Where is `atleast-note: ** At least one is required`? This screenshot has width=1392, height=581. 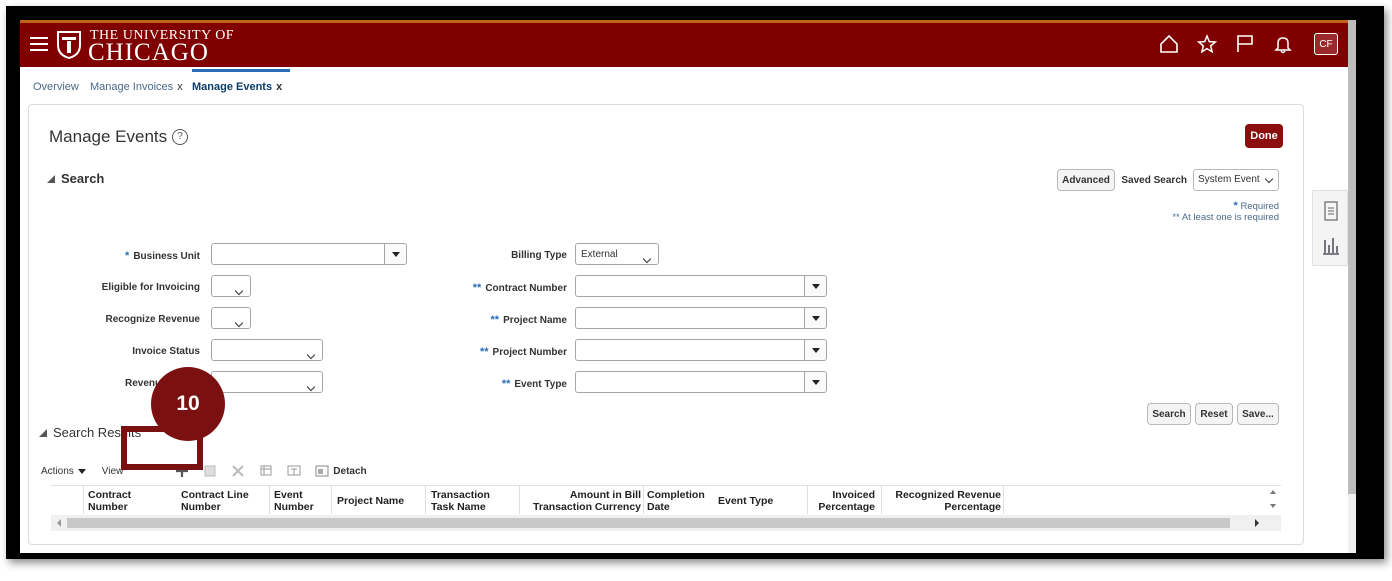 atleast-note: ** At least one is required is located at coordinates (1225, 217).